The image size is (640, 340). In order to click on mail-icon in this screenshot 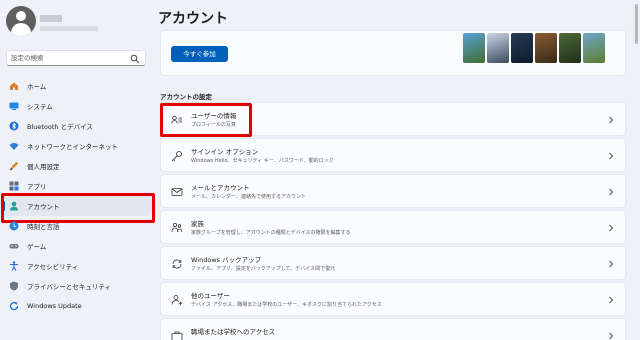, I will do `click(177, 192)`.